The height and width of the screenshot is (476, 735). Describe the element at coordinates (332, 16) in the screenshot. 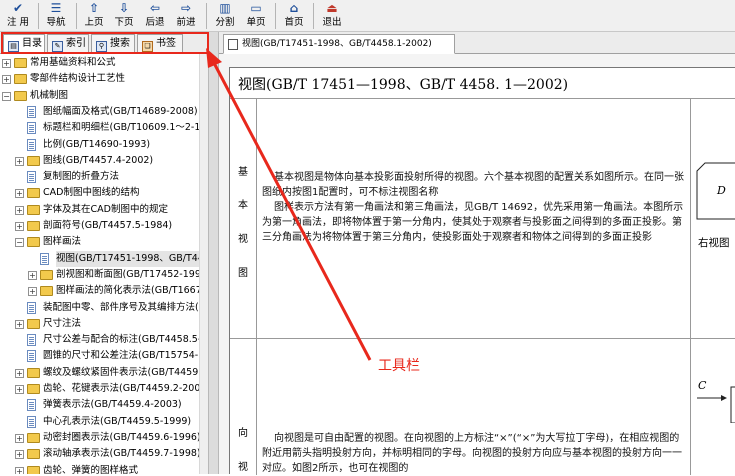

I see `exit-button: ⏏ 退出` at that location.